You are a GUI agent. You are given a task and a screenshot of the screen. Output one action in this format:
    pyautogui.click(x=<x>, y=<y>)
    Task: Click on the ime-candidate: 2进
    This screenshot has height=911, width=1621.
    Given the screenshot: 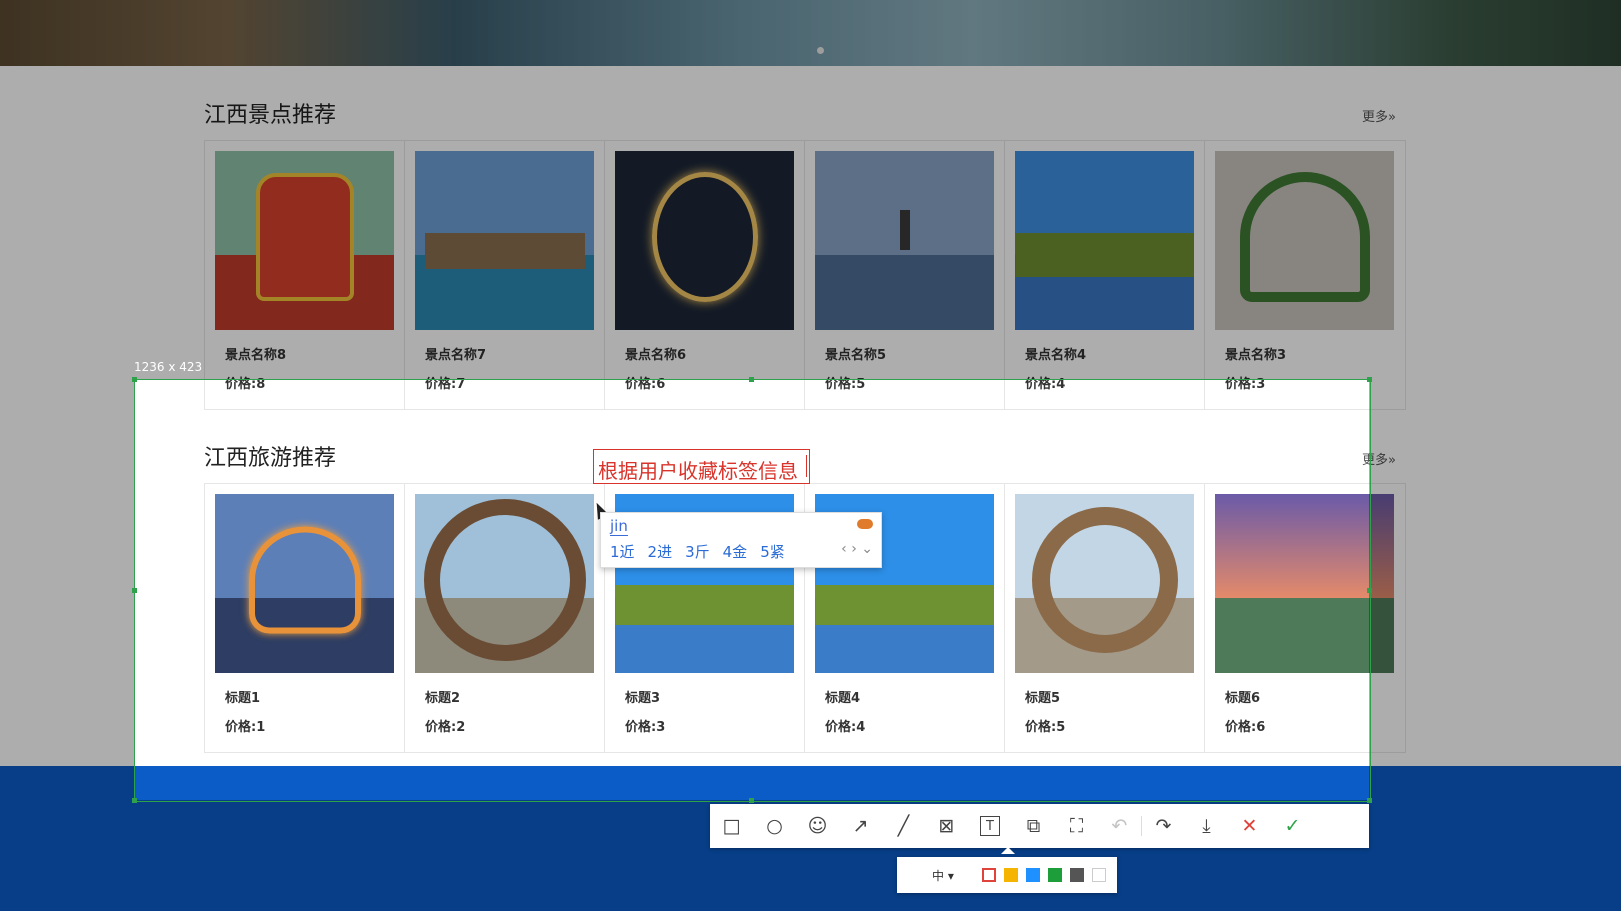 What is the action you would take?
    pyautogui.click(x=660, y=551)
    